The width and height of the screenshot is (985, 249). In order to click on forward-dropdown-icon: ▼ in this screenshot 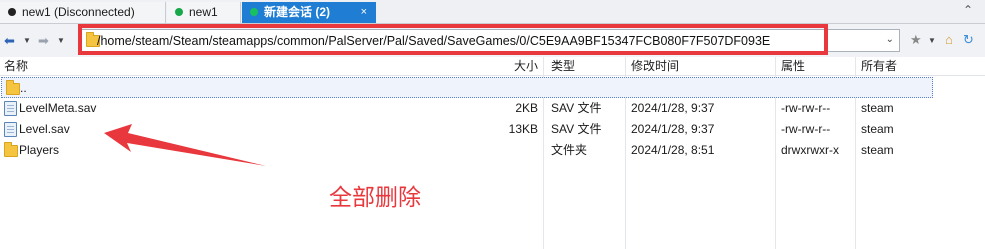, I will do `click(61, 40)`.